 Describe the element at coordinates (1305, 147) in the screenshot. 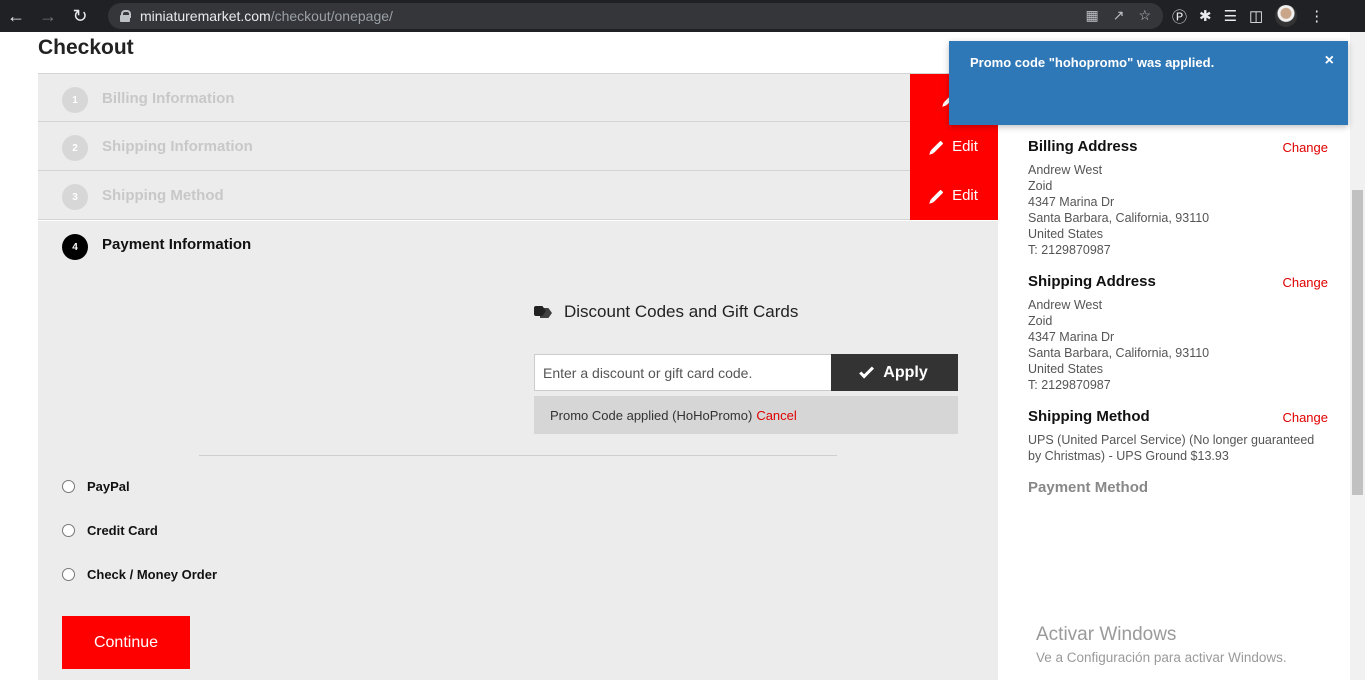

I see `change-billing-link: Change` at that location.